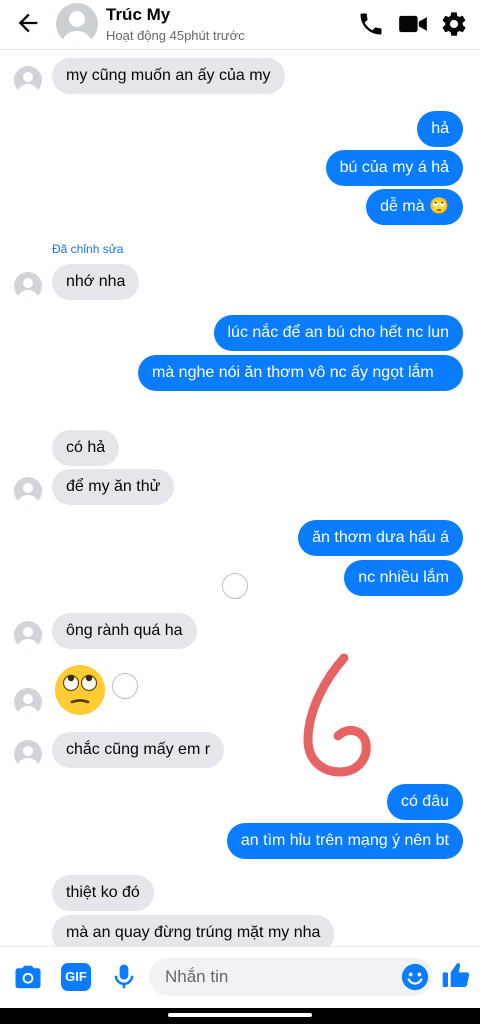 Image resolution: width=480 pixels, height=1024 pixels. I want to click on message-incoming: nhớ nha, so click(96, 282).